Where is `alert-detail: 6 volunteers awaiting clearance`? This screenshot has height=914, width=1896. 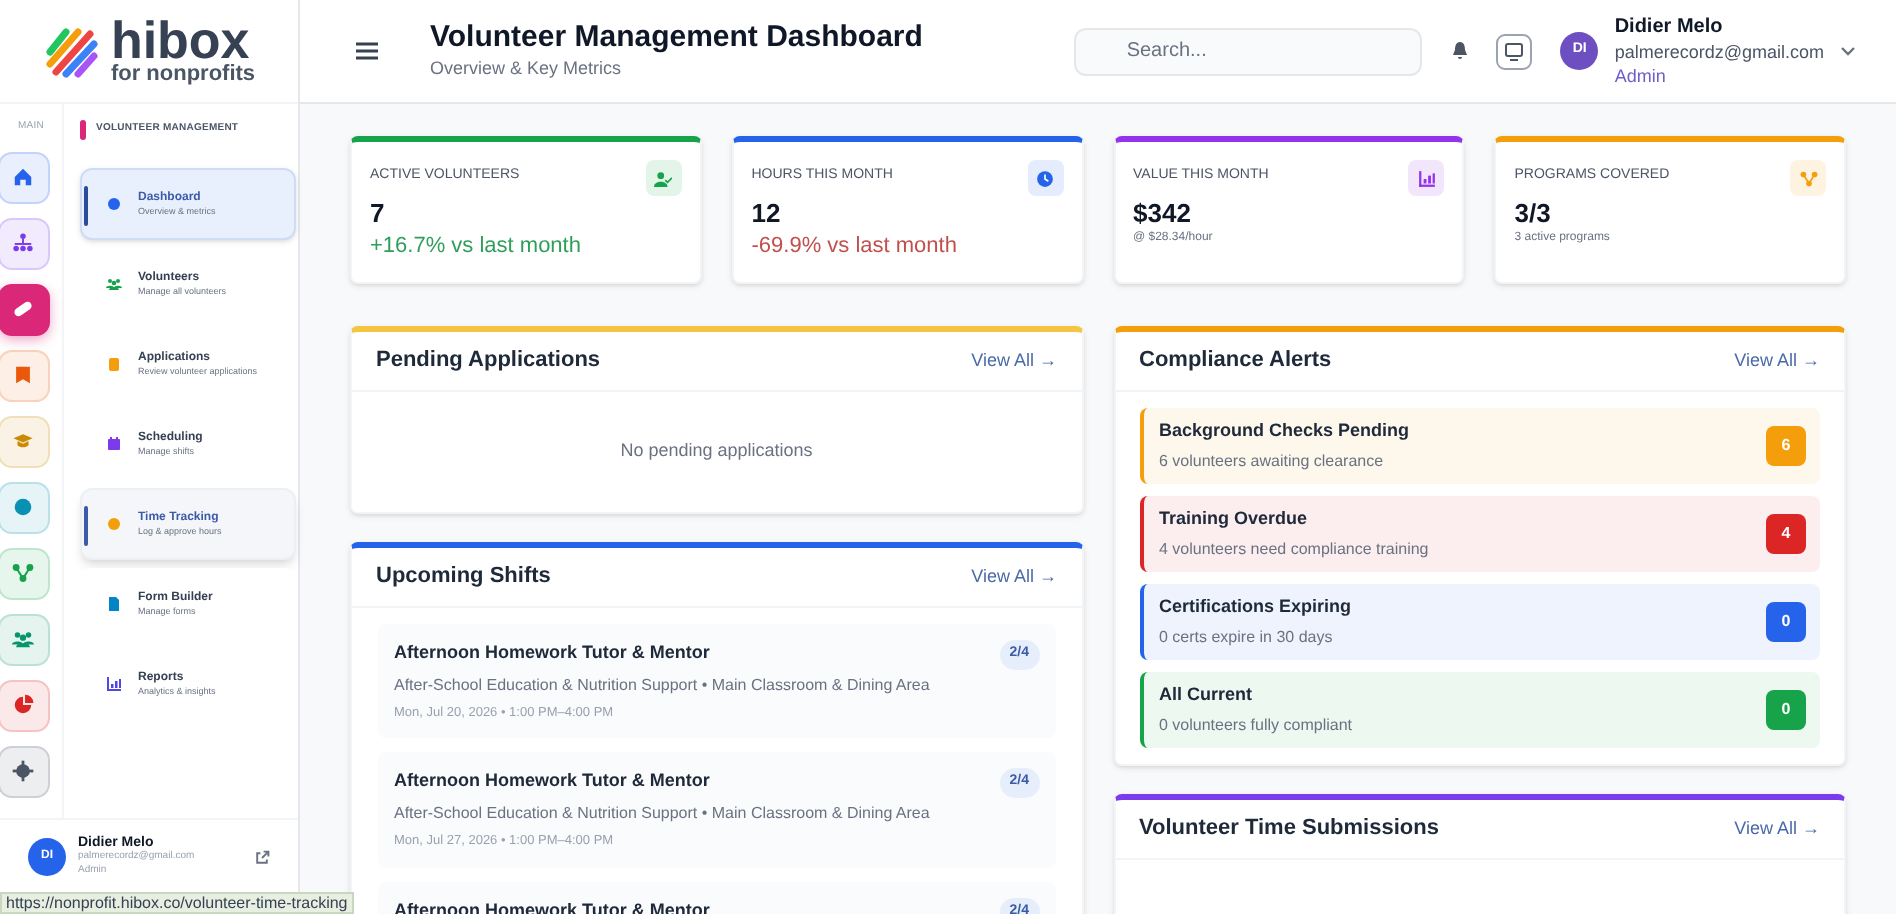 alert-detail: 6 volunteers awaiting clearance is located at coordinates (1272, 461).